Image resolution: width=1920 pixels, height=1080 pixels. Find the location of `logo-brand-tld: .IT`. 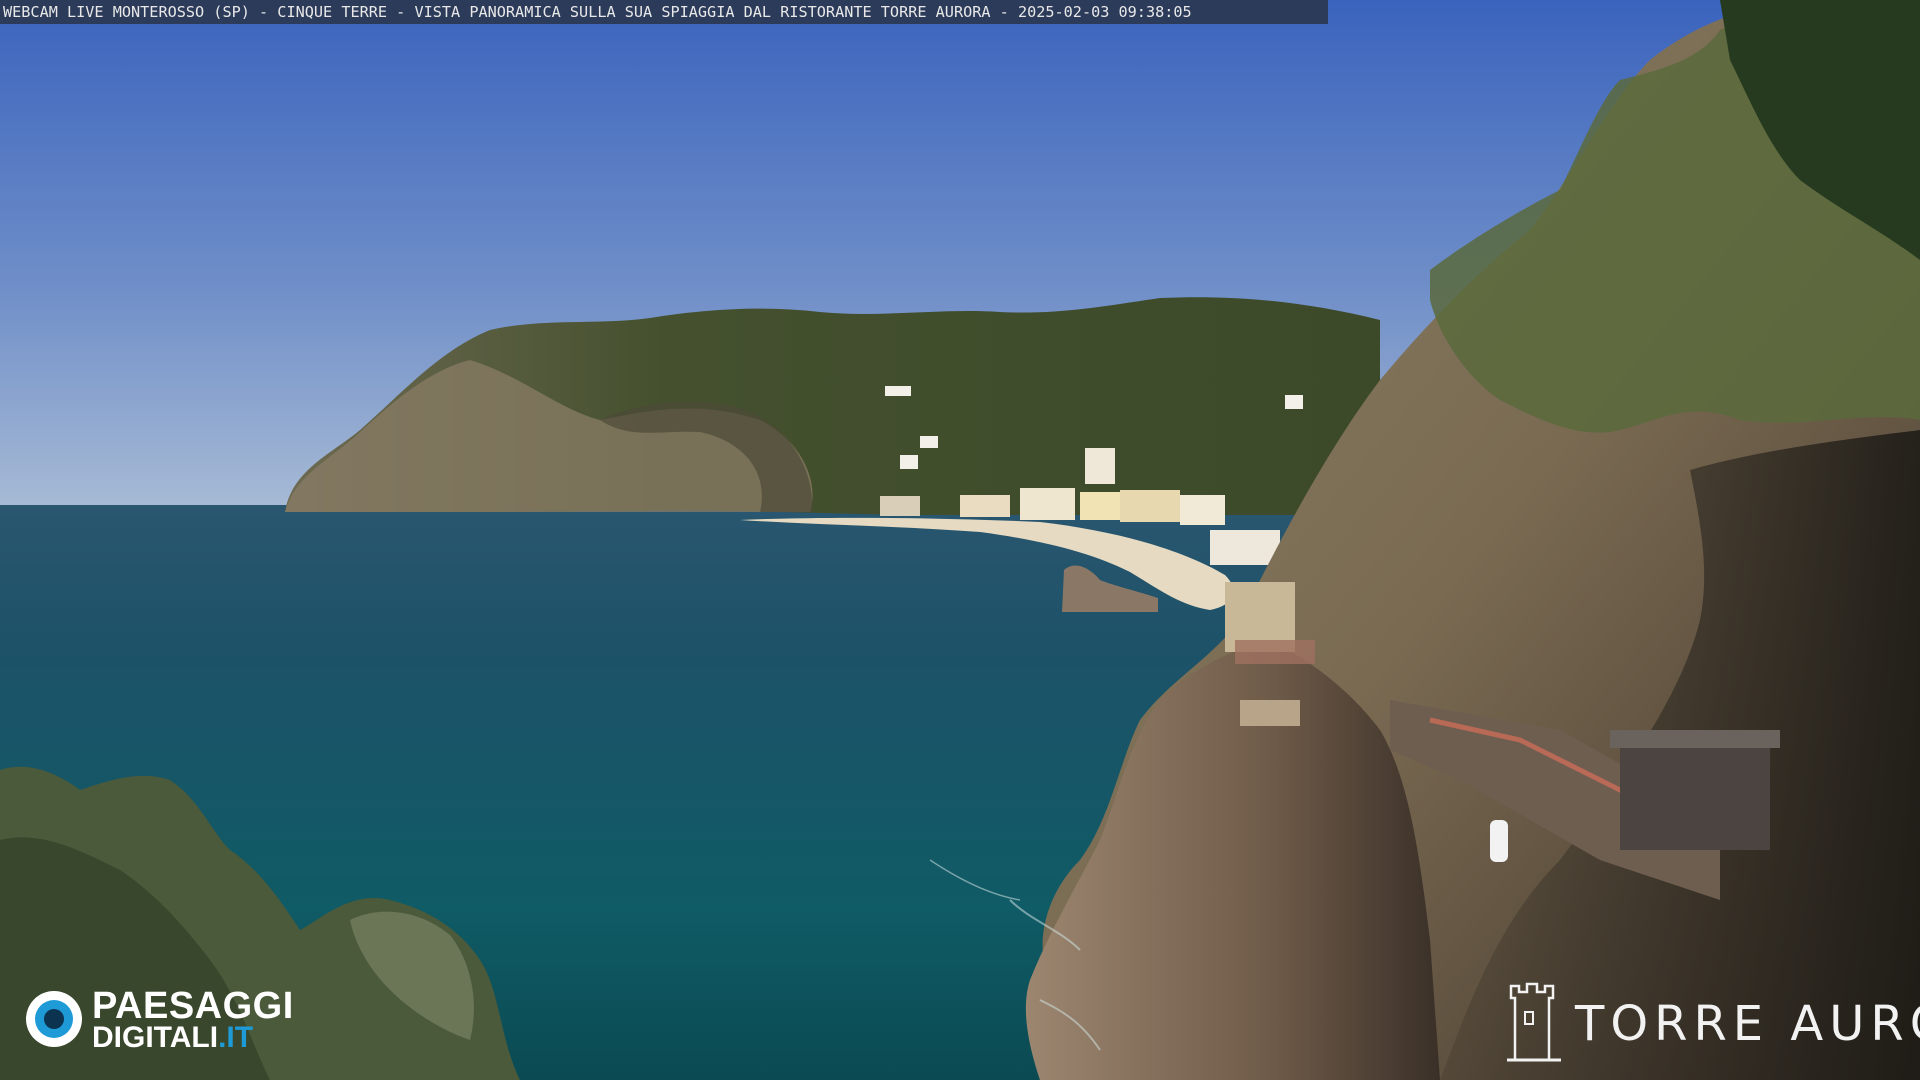

logo-brand-tld: .IT is located at coordinates (236, 1037).